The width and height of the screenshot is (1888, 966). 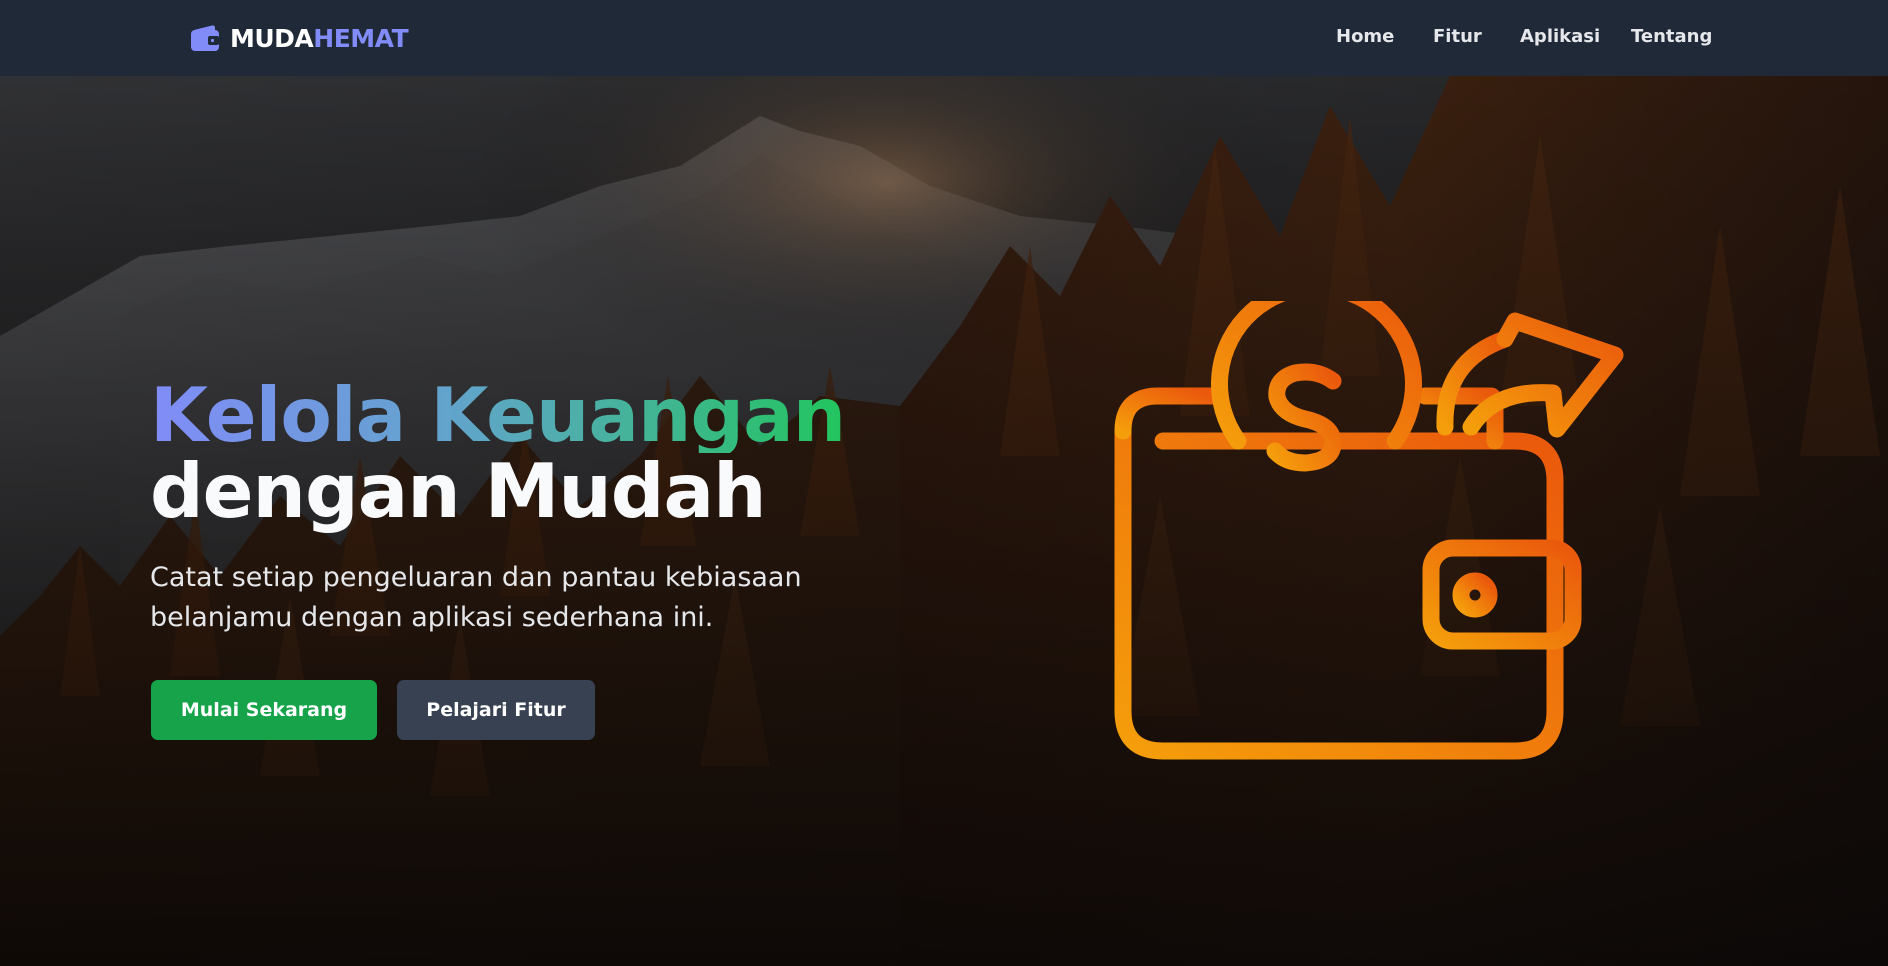 I want to click on wallet-icon, so click(x=205, y=38).